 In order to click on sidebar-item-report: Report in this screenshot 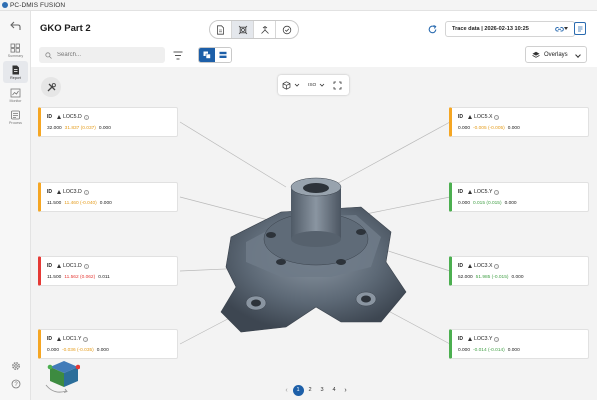, I will do `click(15, 72)`.